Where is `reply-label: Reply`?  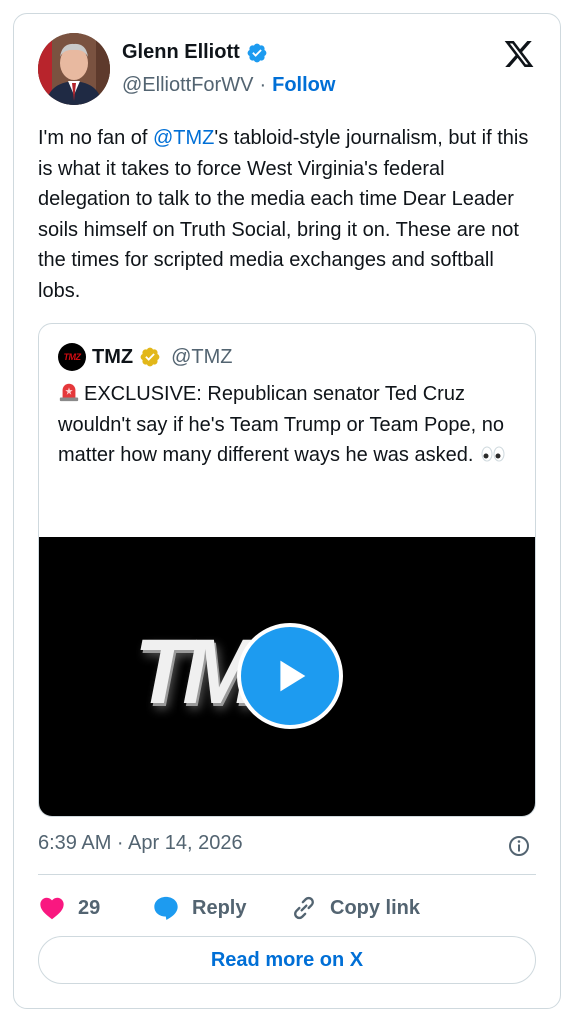 reply-label: Reply is located at coordinates (219, 907).